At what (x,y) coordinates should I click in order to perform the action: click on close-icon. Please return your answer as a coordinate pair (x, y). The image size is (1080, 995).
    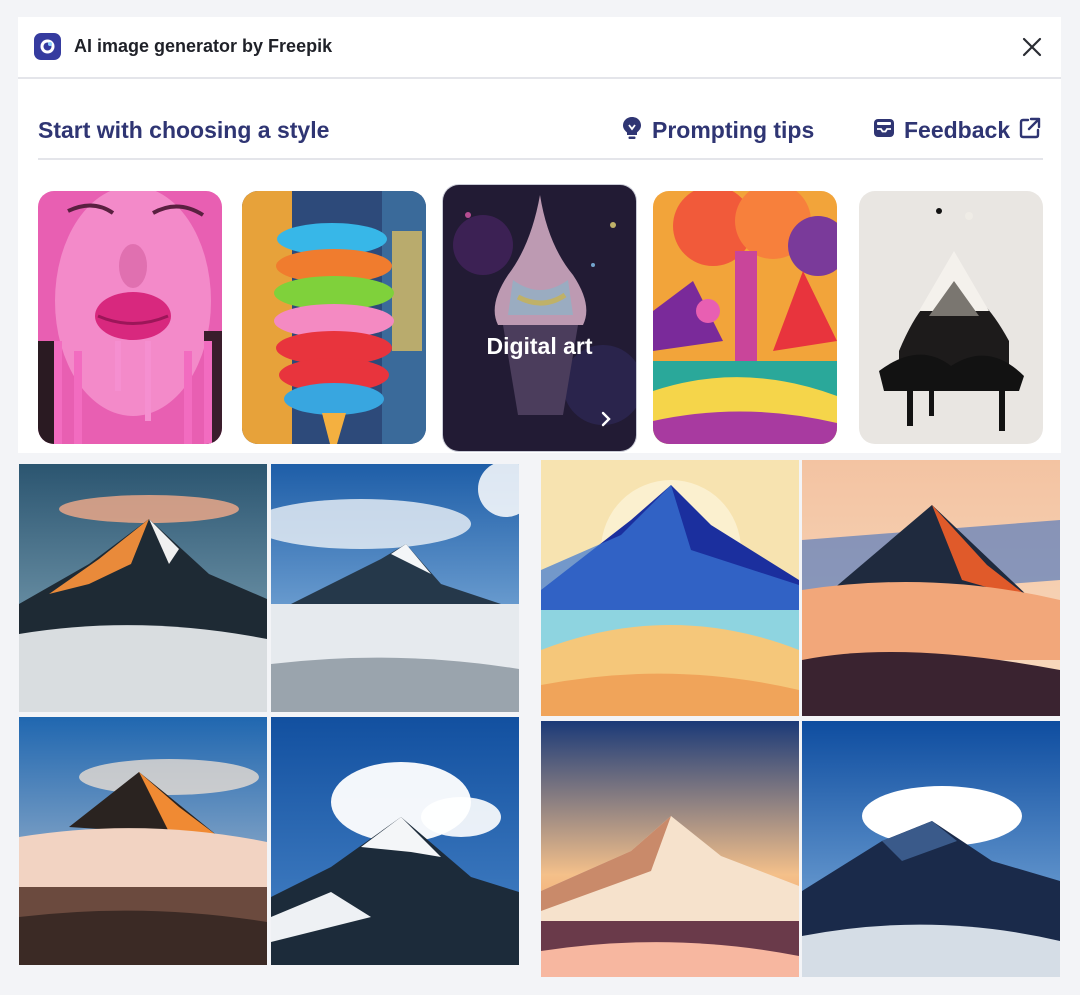
    Looking at the image, I should click on (1032, 47).